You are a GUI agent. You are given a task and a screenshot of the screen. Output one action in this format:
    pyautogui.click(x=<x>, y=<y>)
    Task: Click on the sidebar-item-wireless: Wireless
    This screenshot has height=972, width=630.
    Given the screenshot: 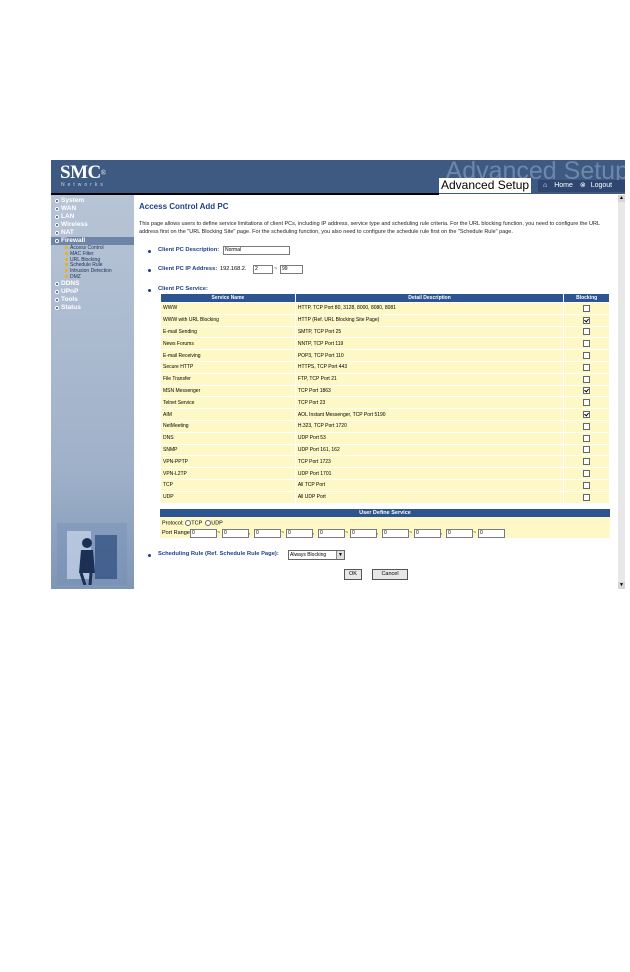 What is the action you would take?
    pyautogui.click(x=92, y=225)
    